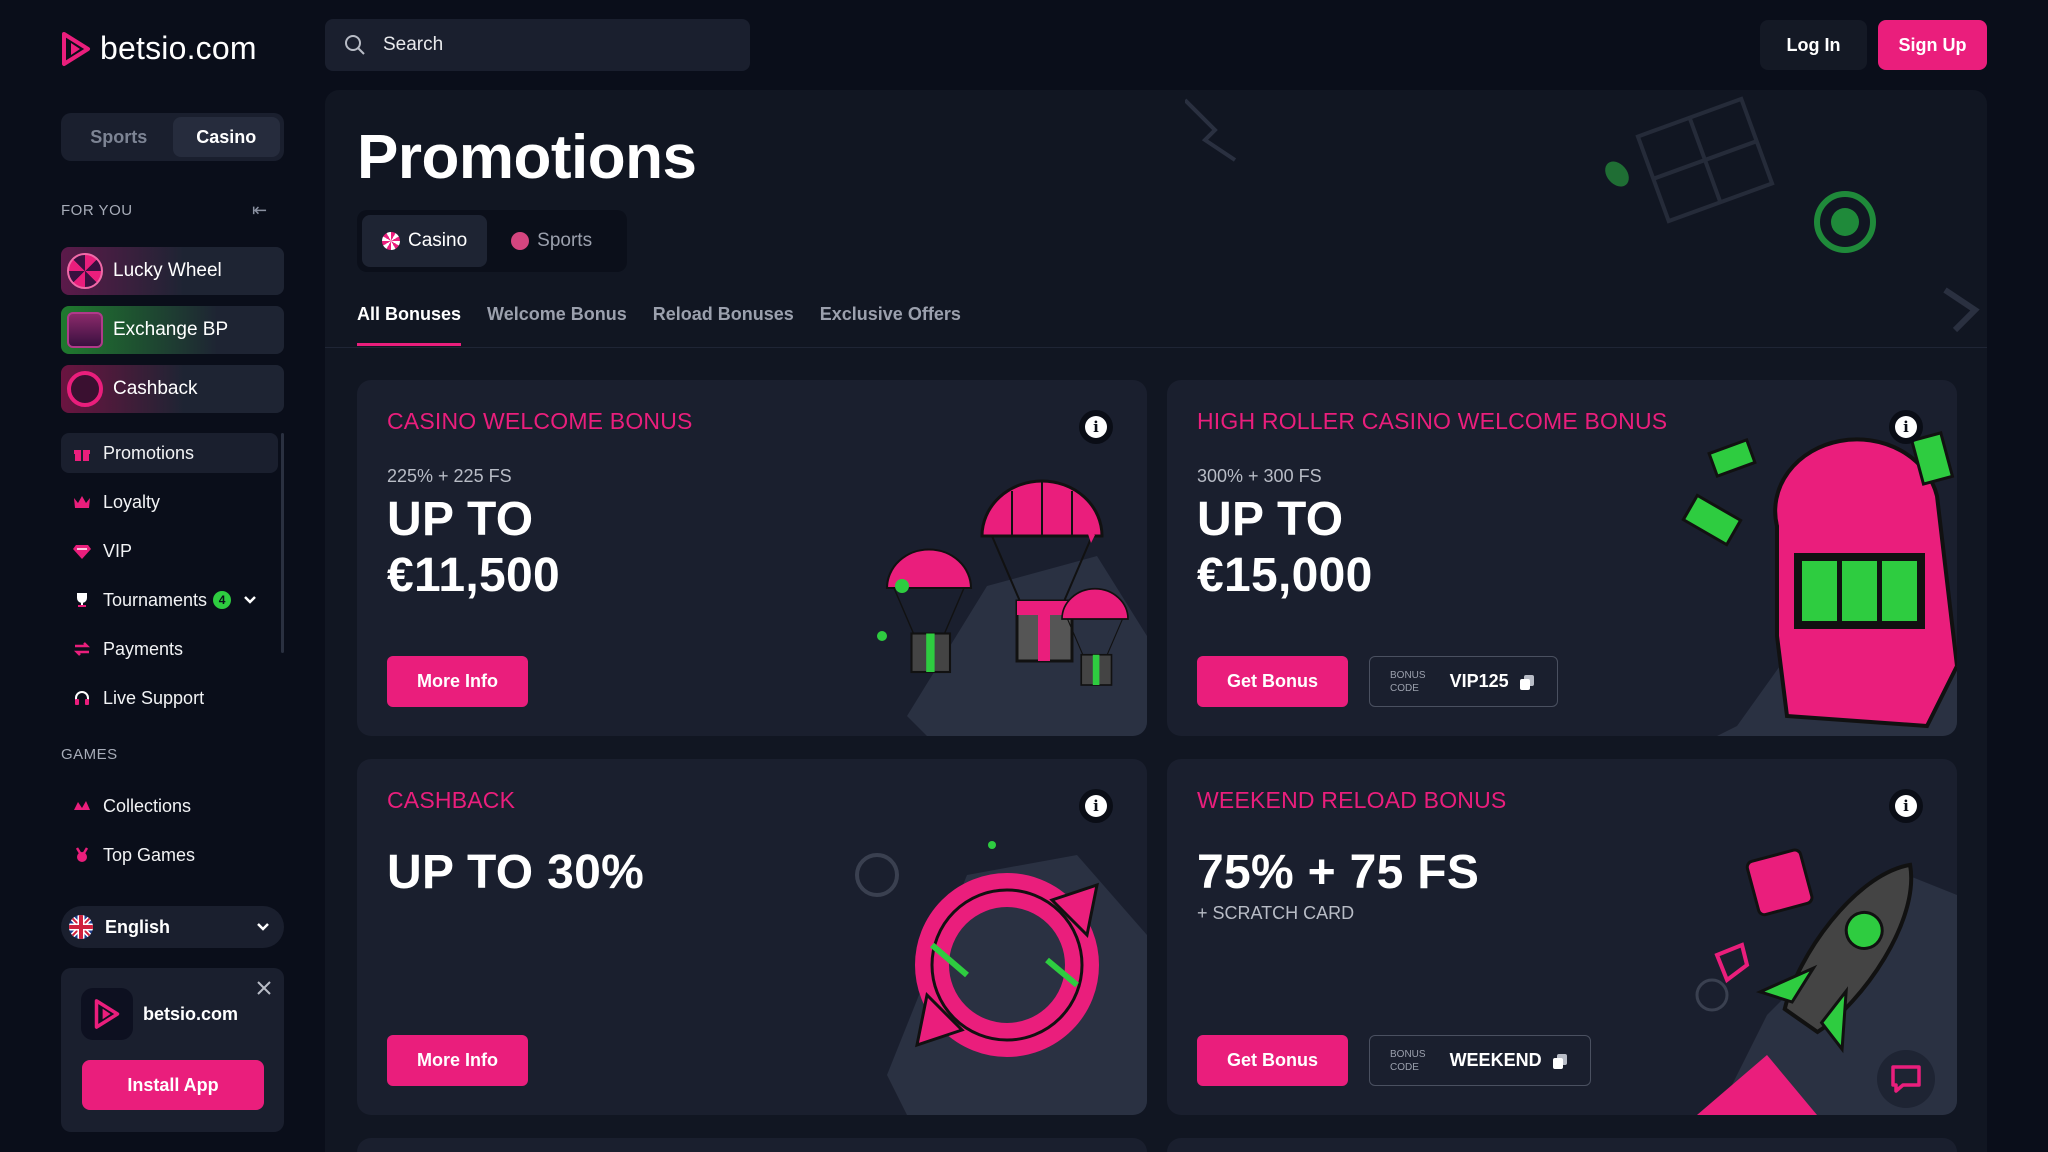 The height and width of the screenshot is (1152, 2048). Describe the element at coordinates (1338, 872) in the screenshot. I see `card-headline: 75% + 75 FS` at that location.